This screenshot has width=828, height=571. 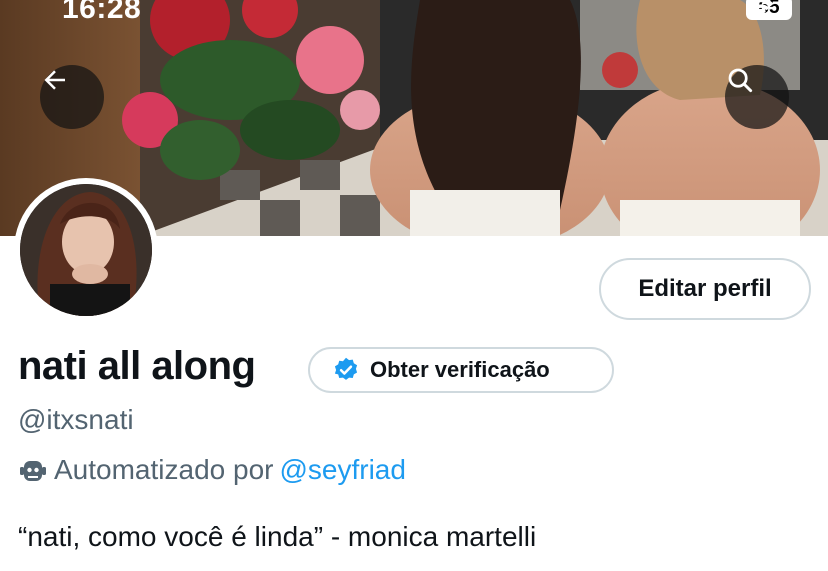 I want to click on status-indicators: 65, so click(x=769, y=10).